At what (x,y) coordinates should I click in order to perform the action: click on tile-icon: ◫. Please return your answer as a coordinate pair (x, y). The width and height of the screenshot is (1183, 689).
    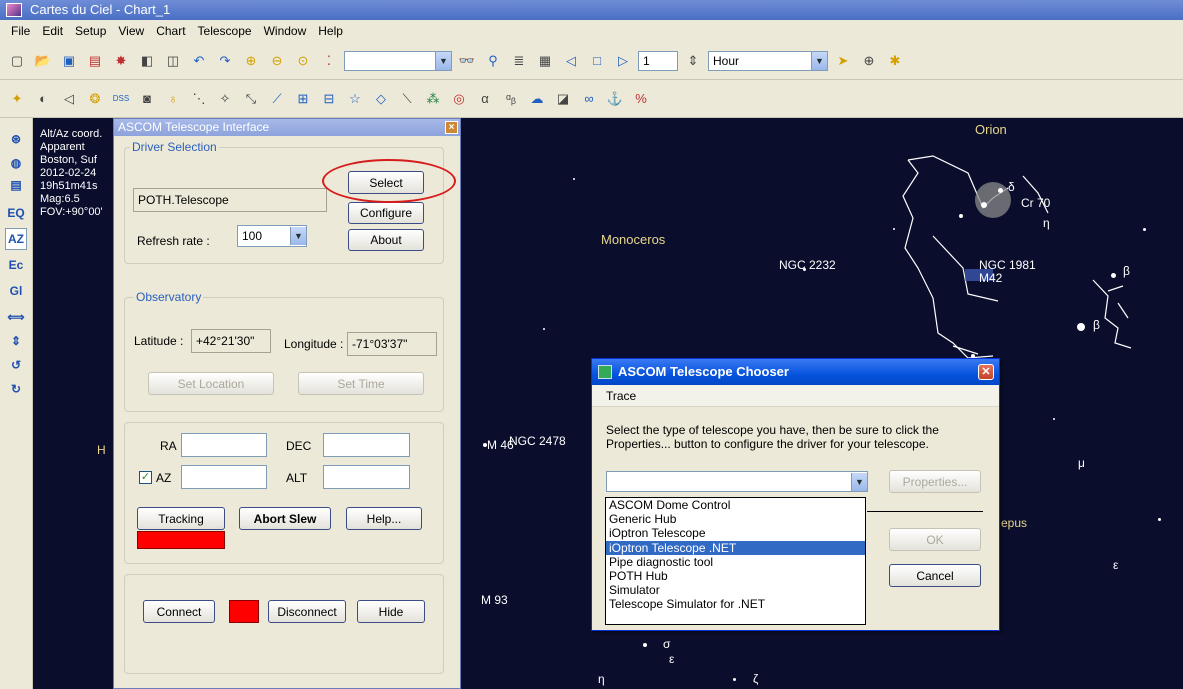
    Looking at the image, I should click on (173, 61).